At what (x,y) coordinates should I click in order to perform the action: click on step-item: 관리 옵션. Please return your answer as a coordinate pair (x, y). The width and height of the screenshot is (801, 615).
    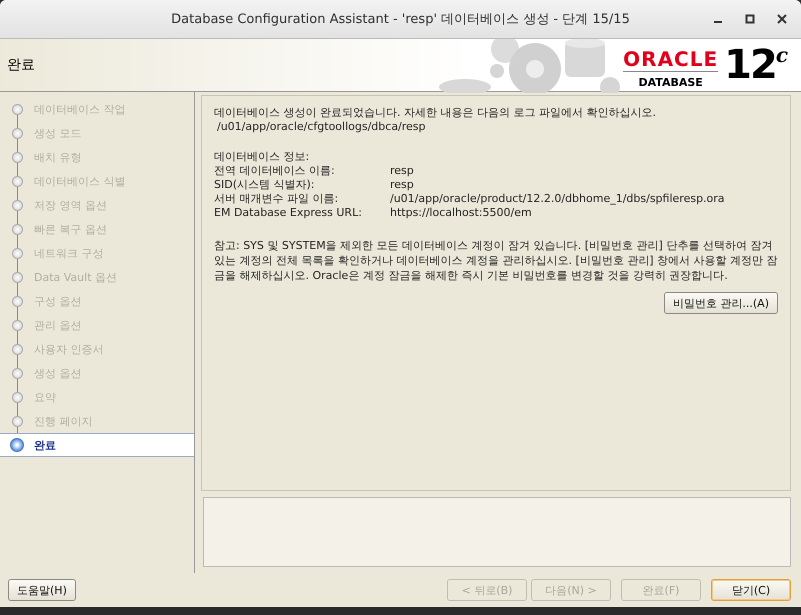
    Looking at the image, I should click on (97, 325).